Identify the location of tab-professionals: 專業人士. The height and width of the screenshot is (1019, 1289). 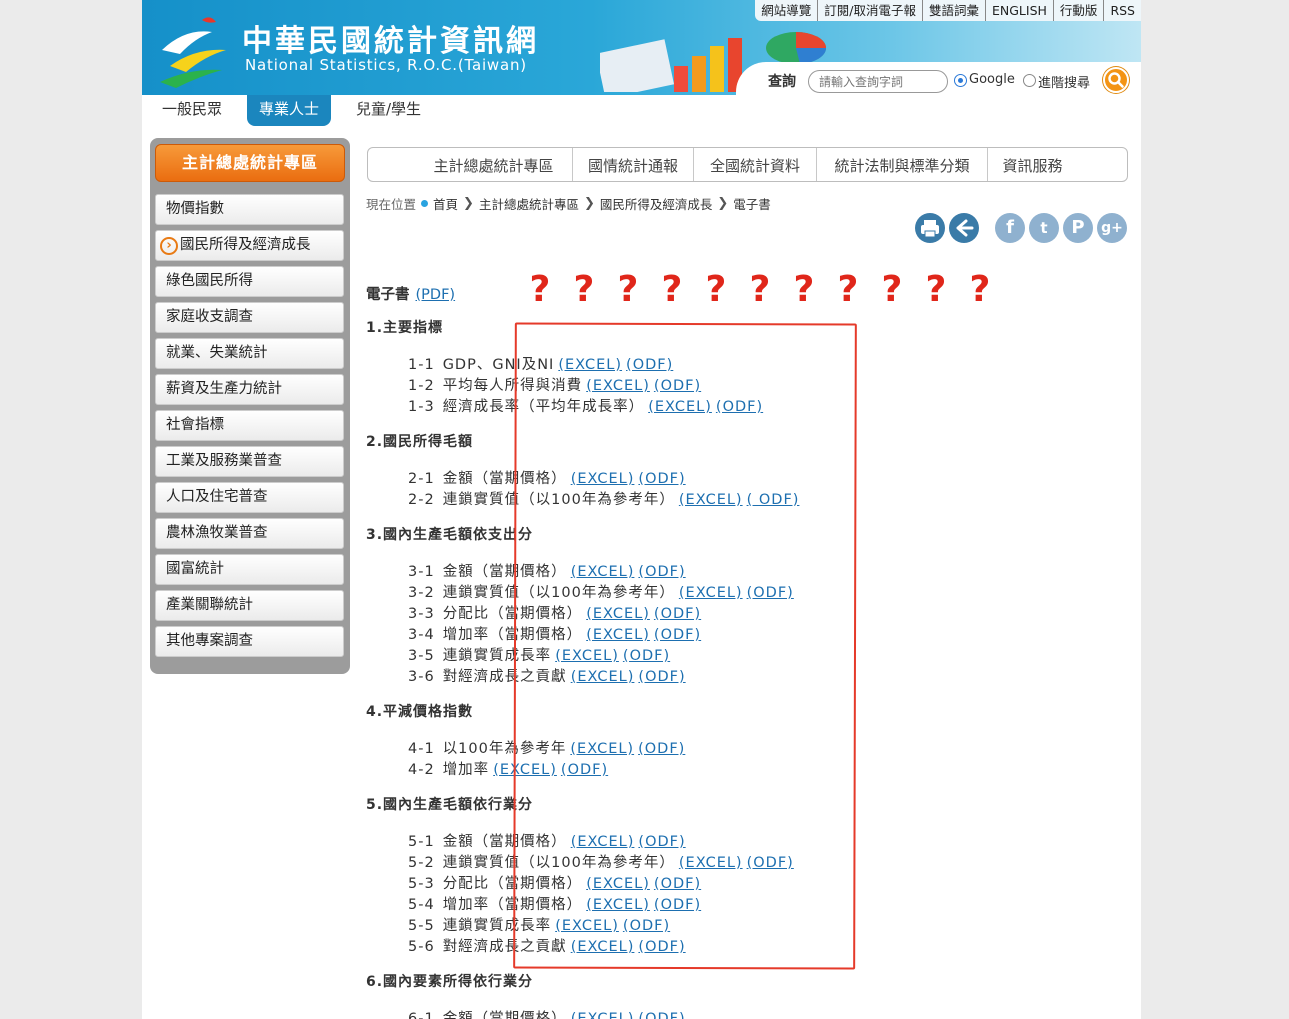
(289, 110).